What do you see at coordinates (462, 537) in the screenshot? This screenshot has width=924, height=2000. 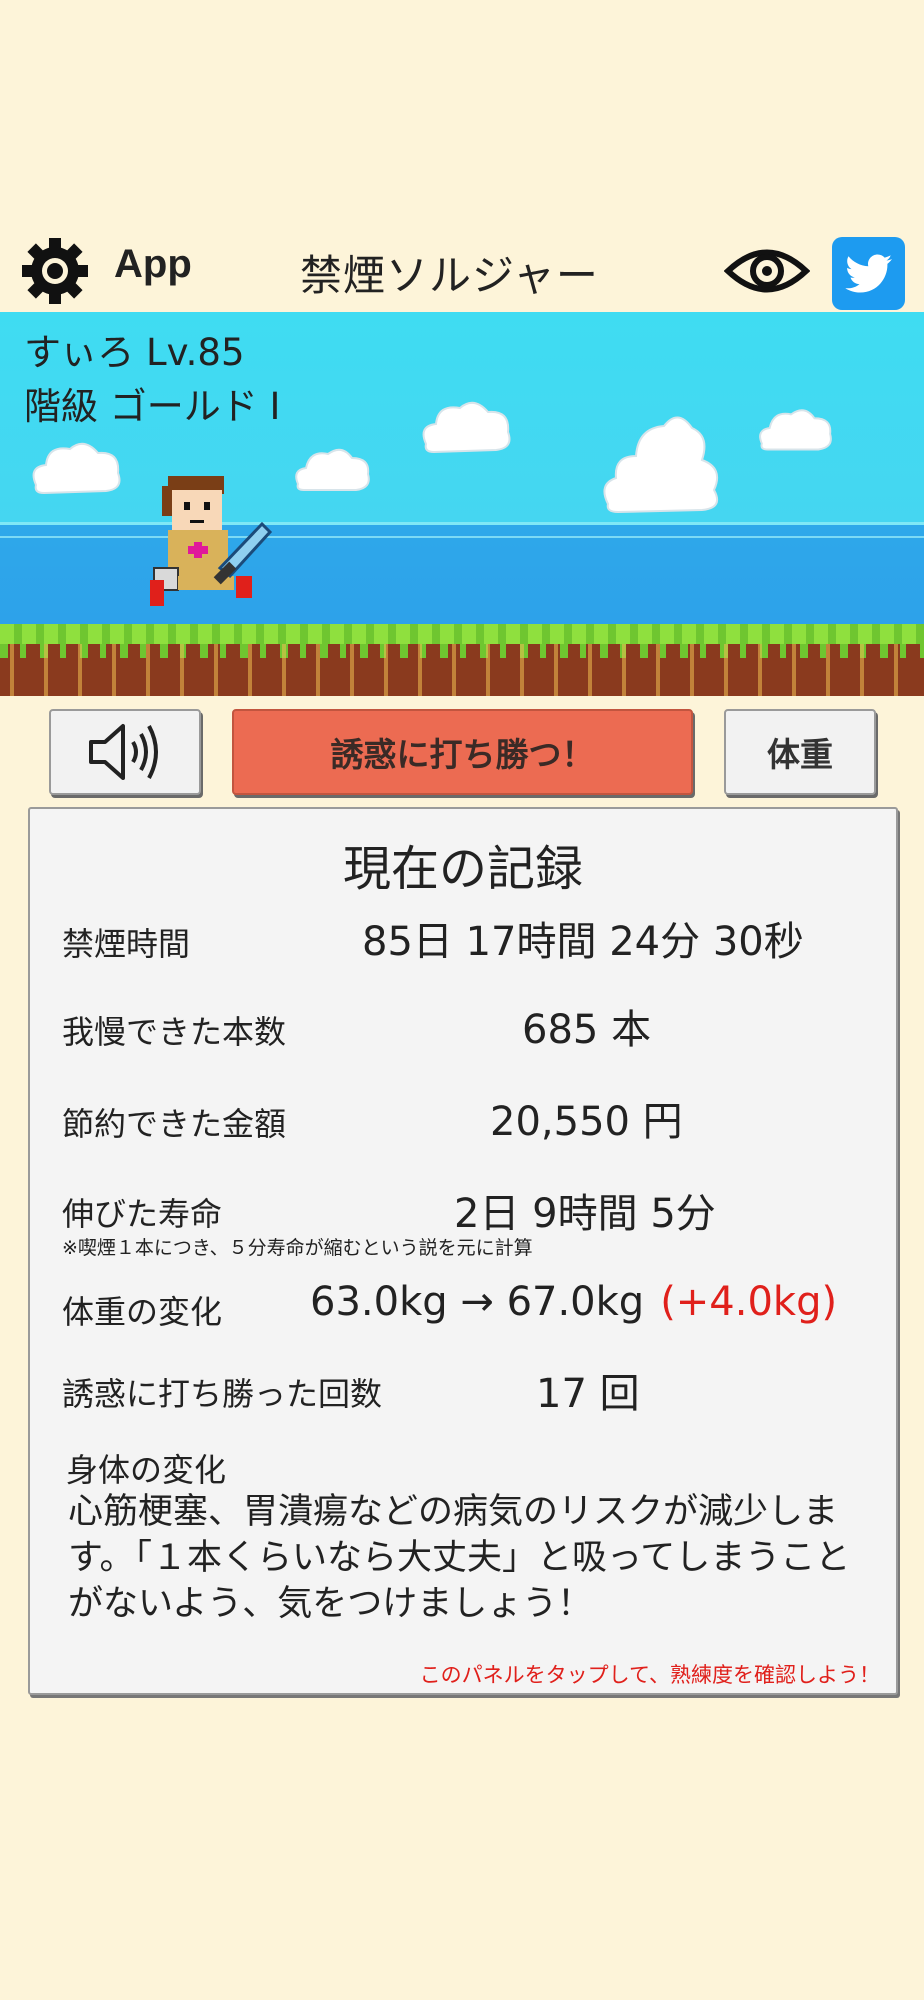 I see `wave-line` at bounding box center [462, 537].